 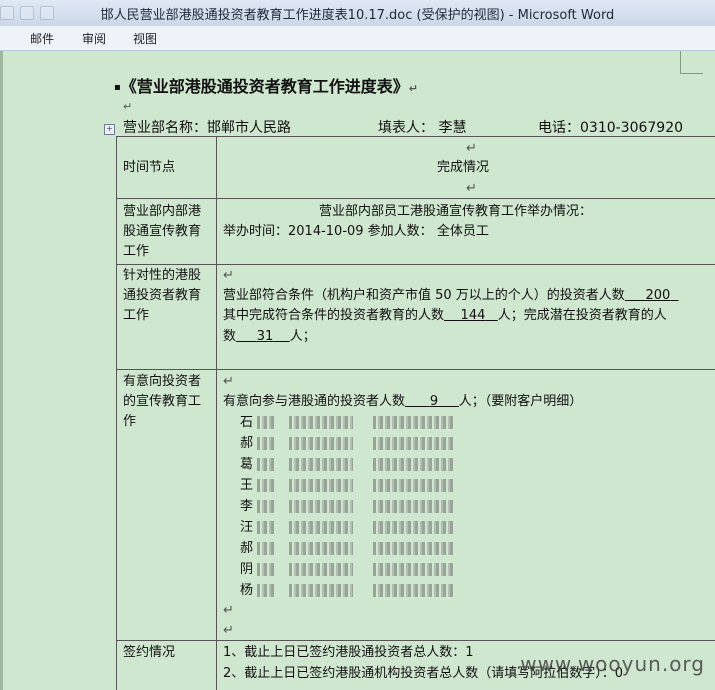 I want to click on row1-content-line2: 举办时间：2014-10-09 参加人数： 全体员工, so click(x=356, y=231).